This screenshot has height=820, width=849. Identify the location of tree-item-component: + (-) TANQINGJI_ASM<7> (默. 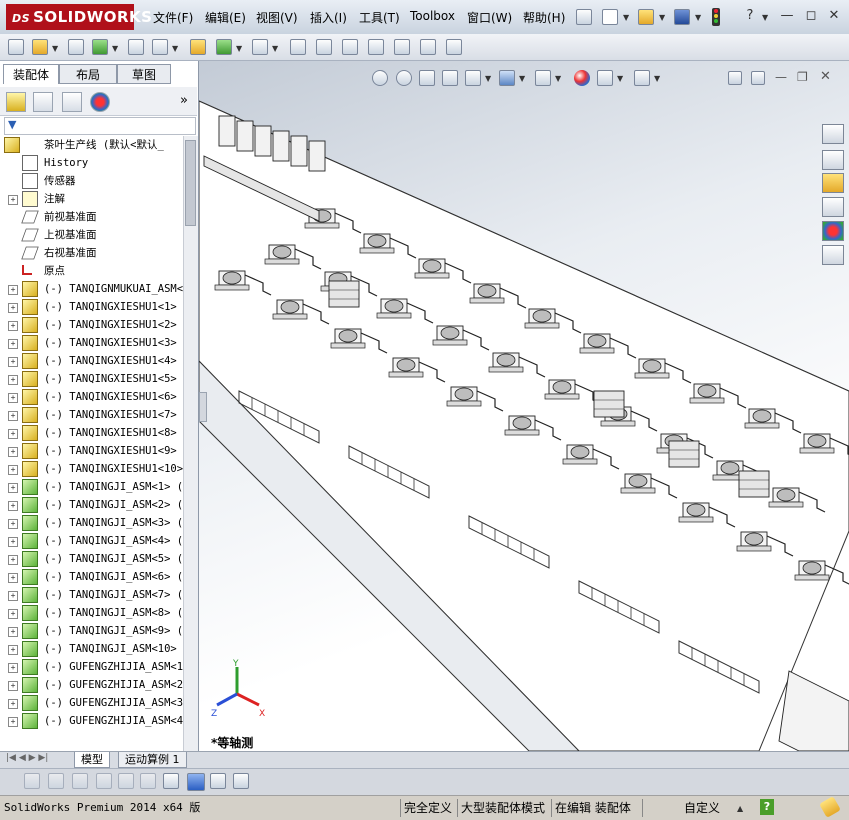
(97, 595).